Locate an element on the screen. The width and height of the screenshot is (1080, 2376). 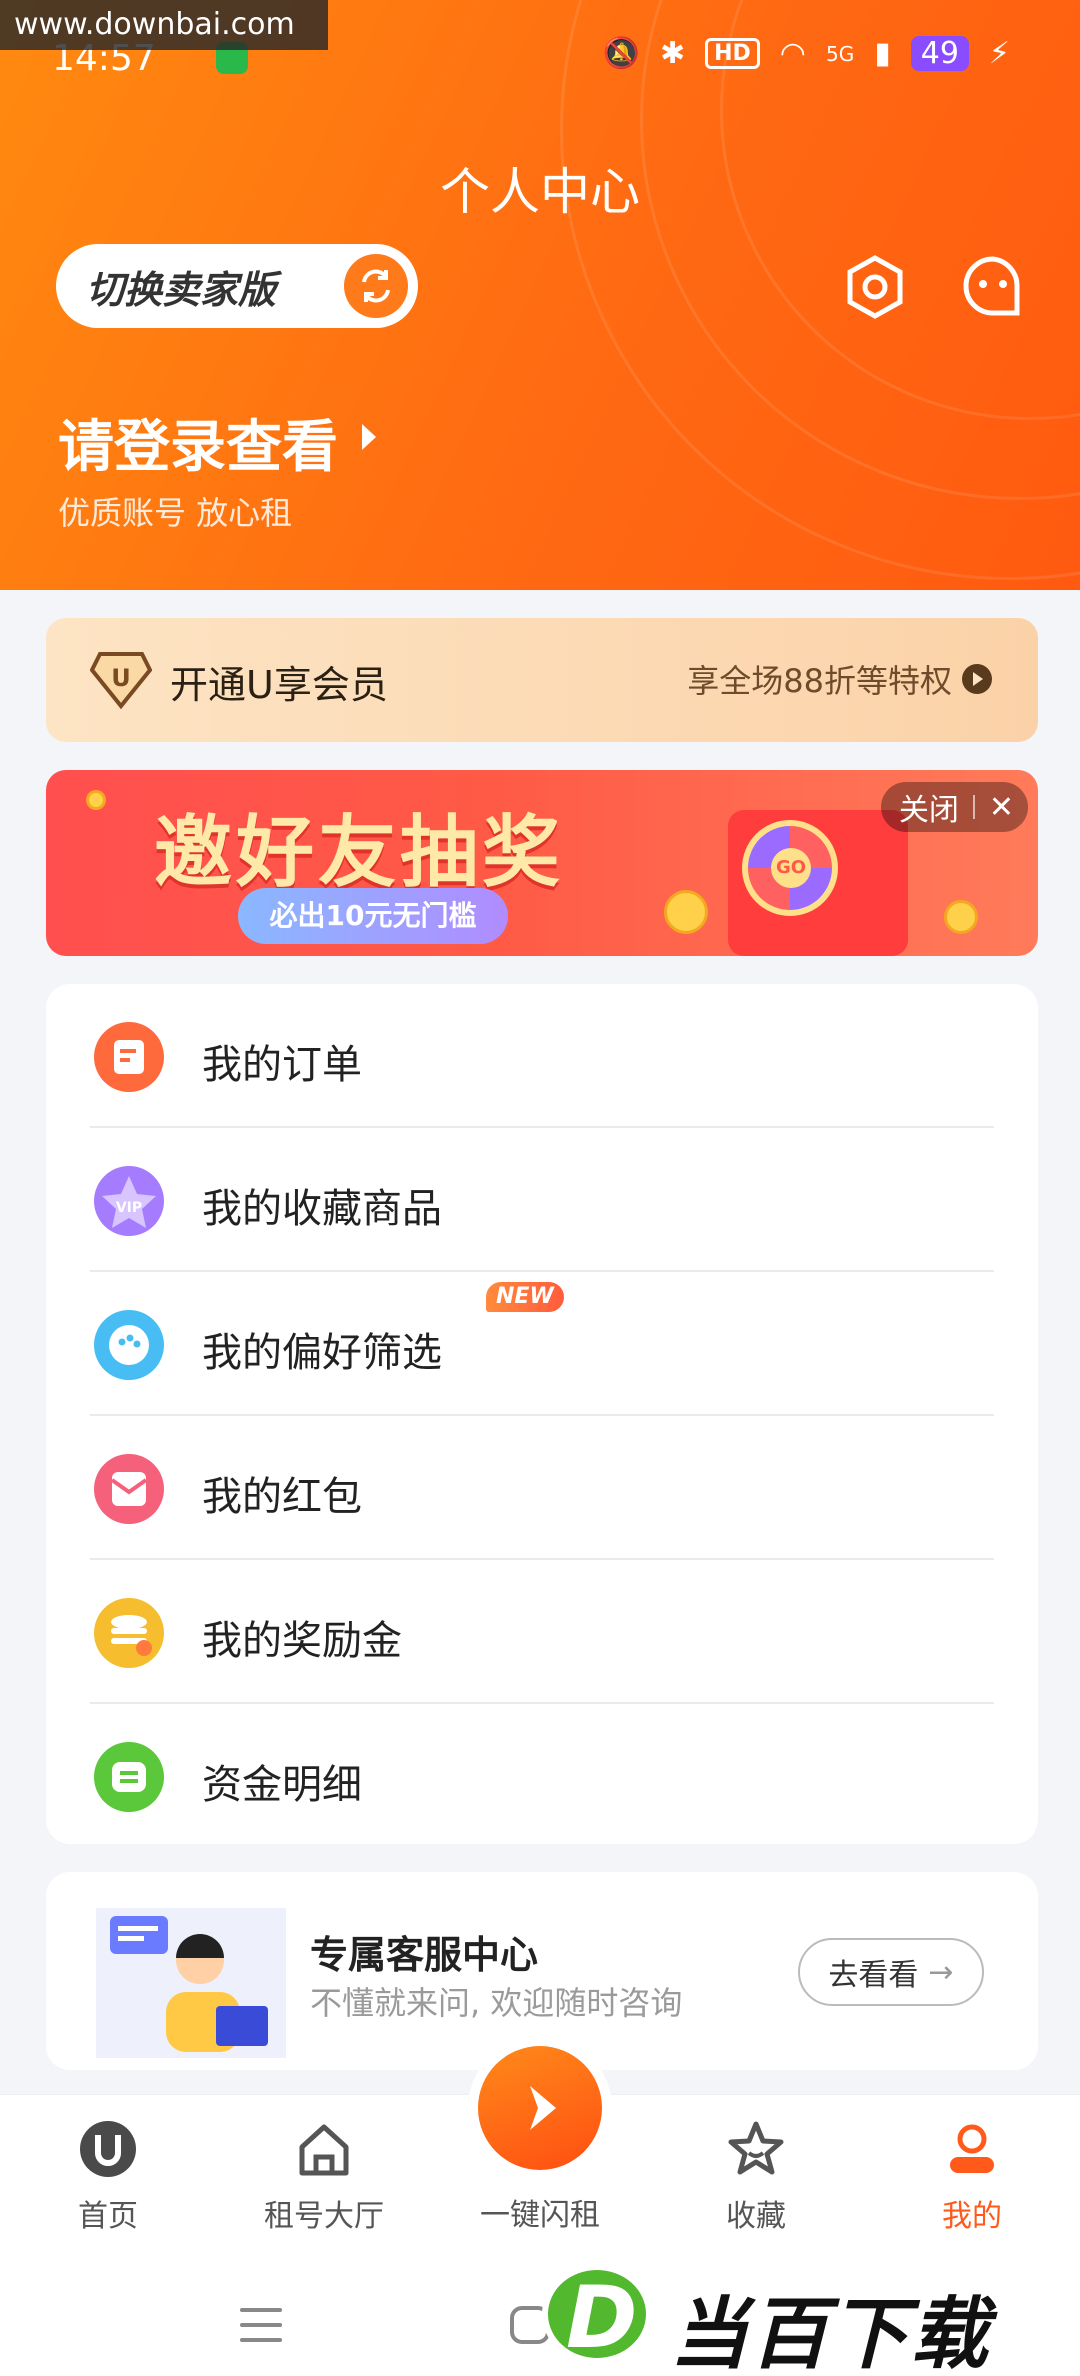
go-see-button: 去看看 → is located at coordinates (891, 1972).